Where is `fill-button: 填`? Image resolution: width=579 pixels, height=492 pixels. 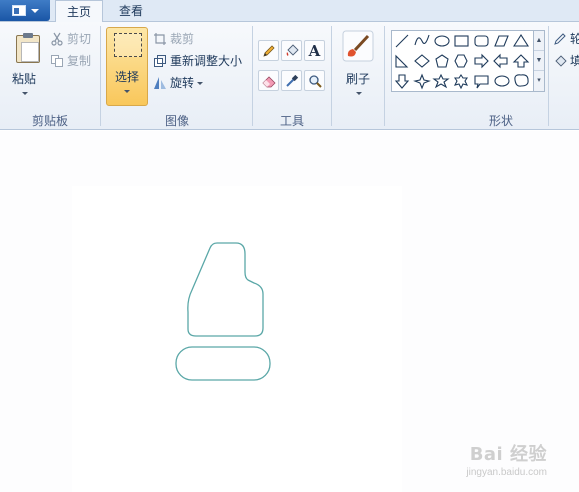
fill-button: 填 is located at coordinates (566, 61).